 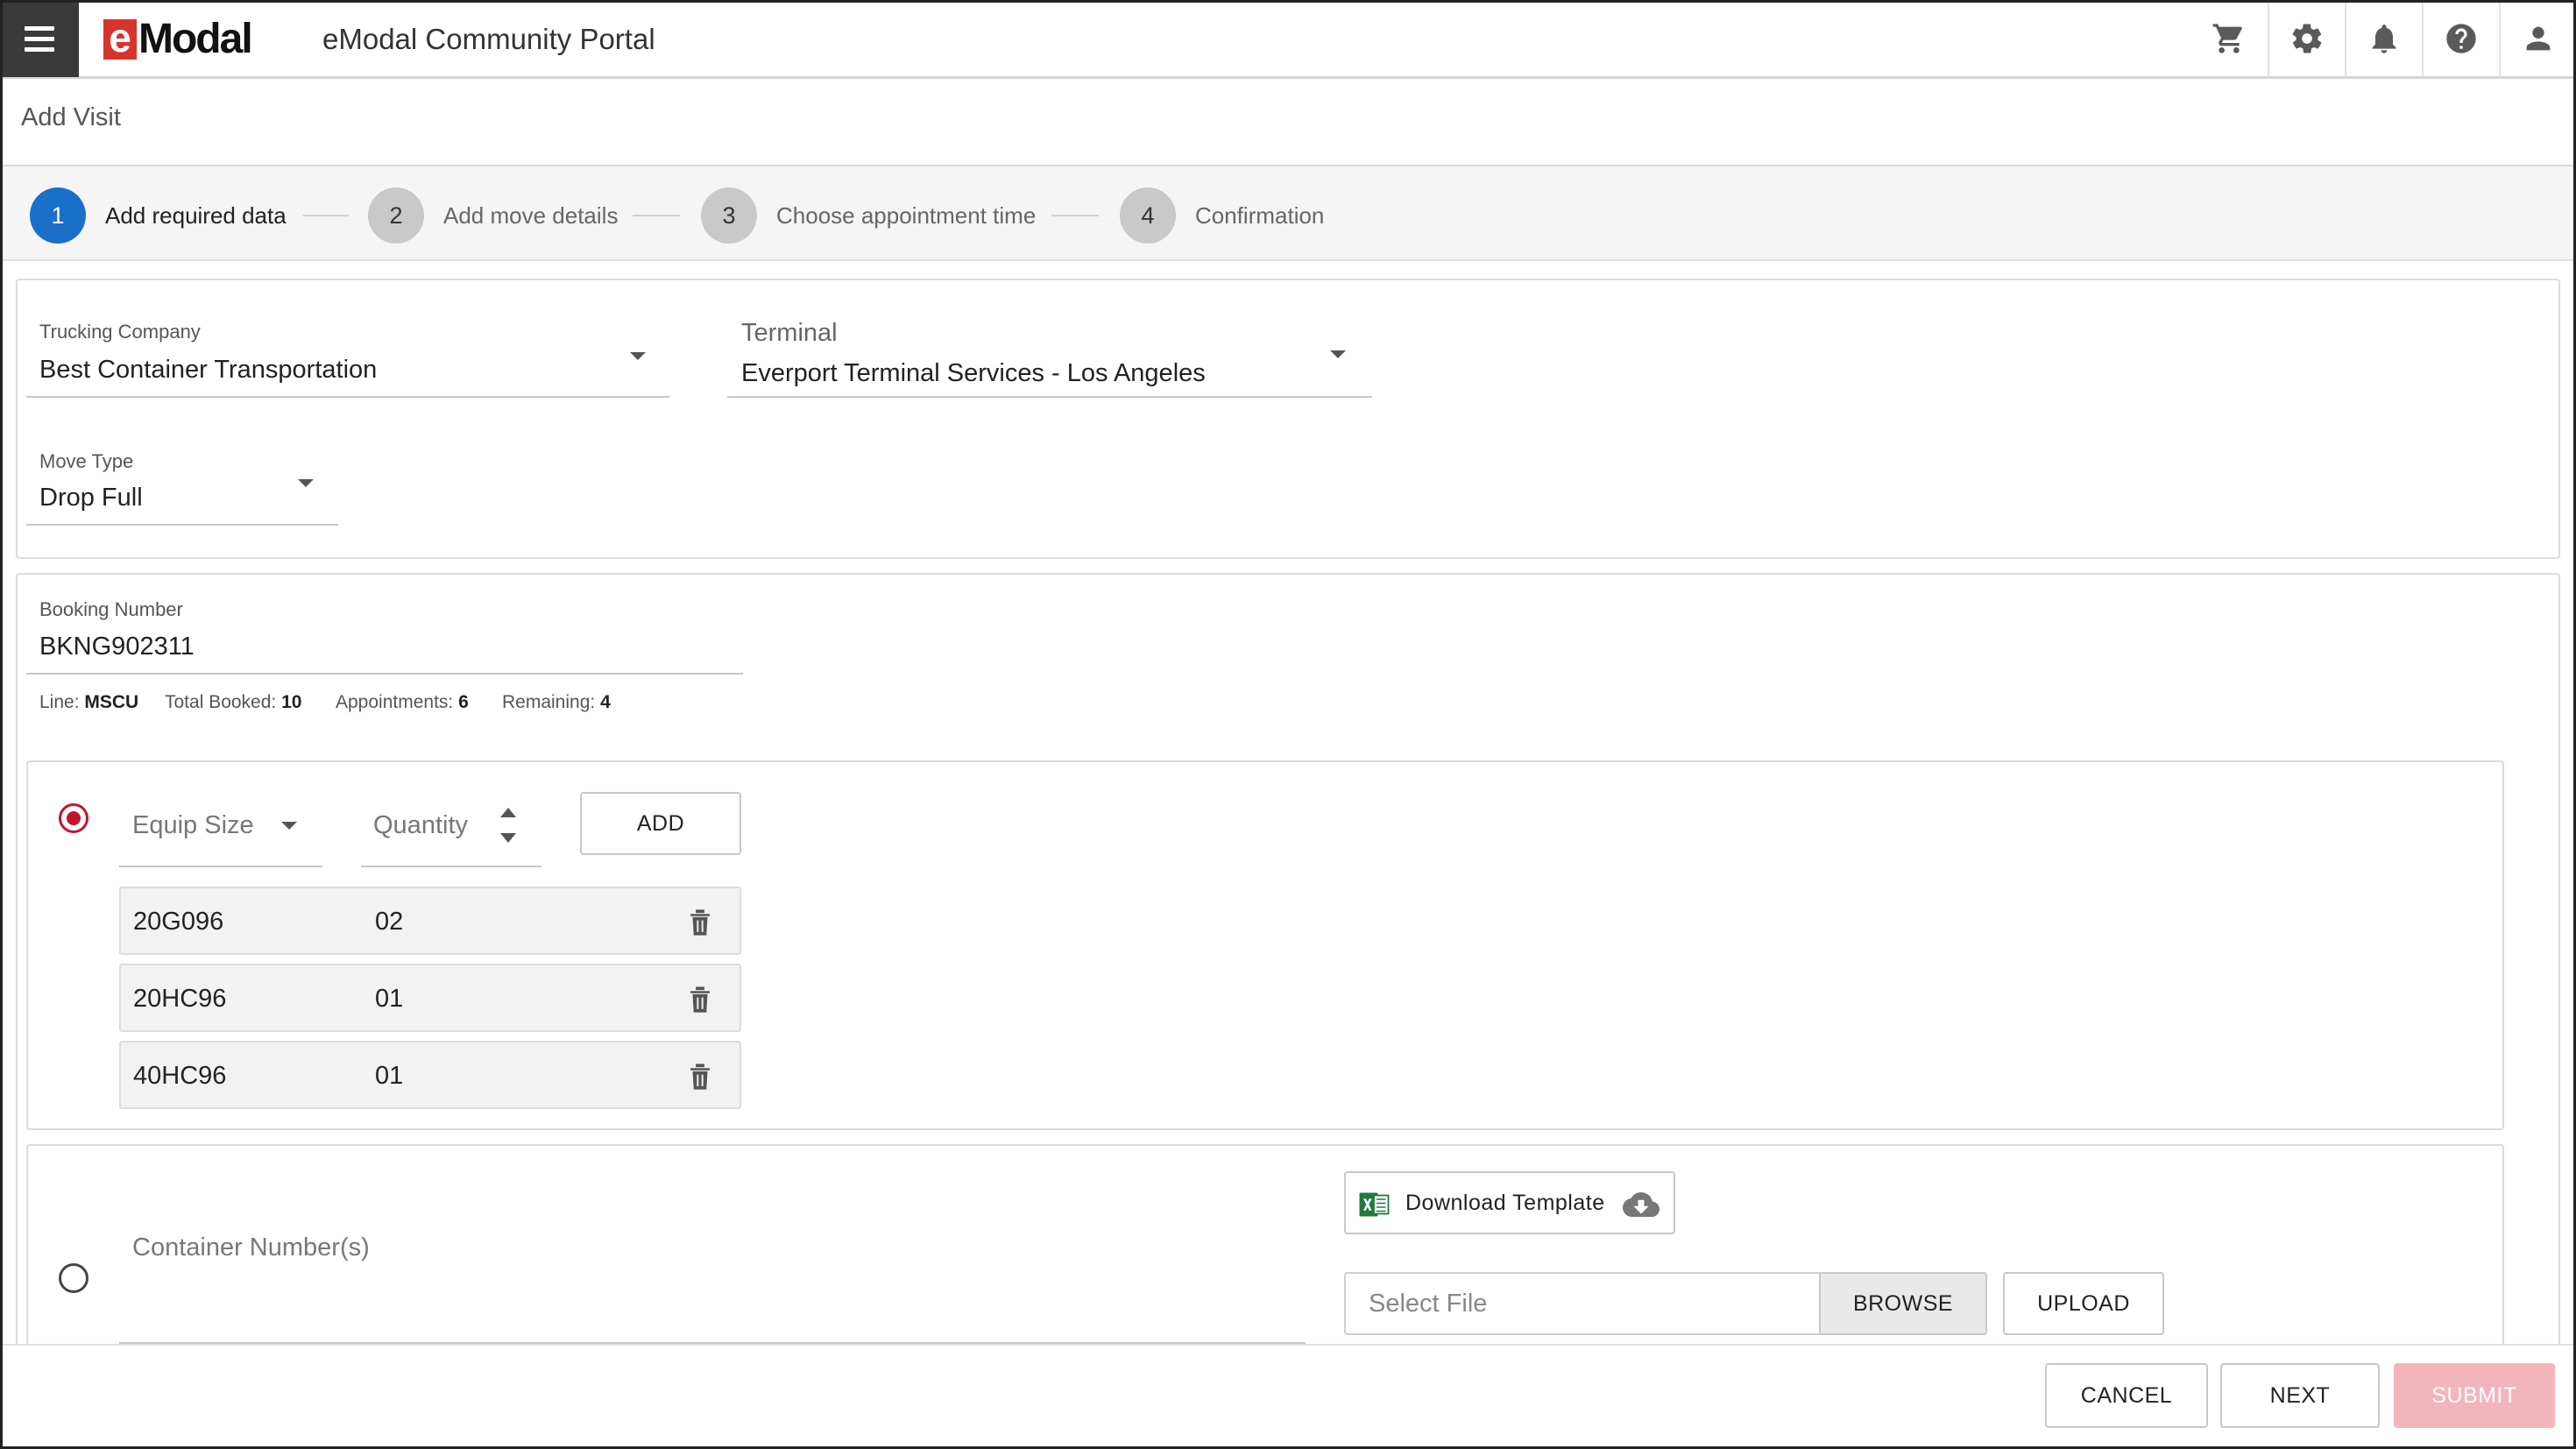 What do you see at coordinates (73, 818) in the screenshot?
I see `equipment-option-radio` at bounding box center [73, 818].